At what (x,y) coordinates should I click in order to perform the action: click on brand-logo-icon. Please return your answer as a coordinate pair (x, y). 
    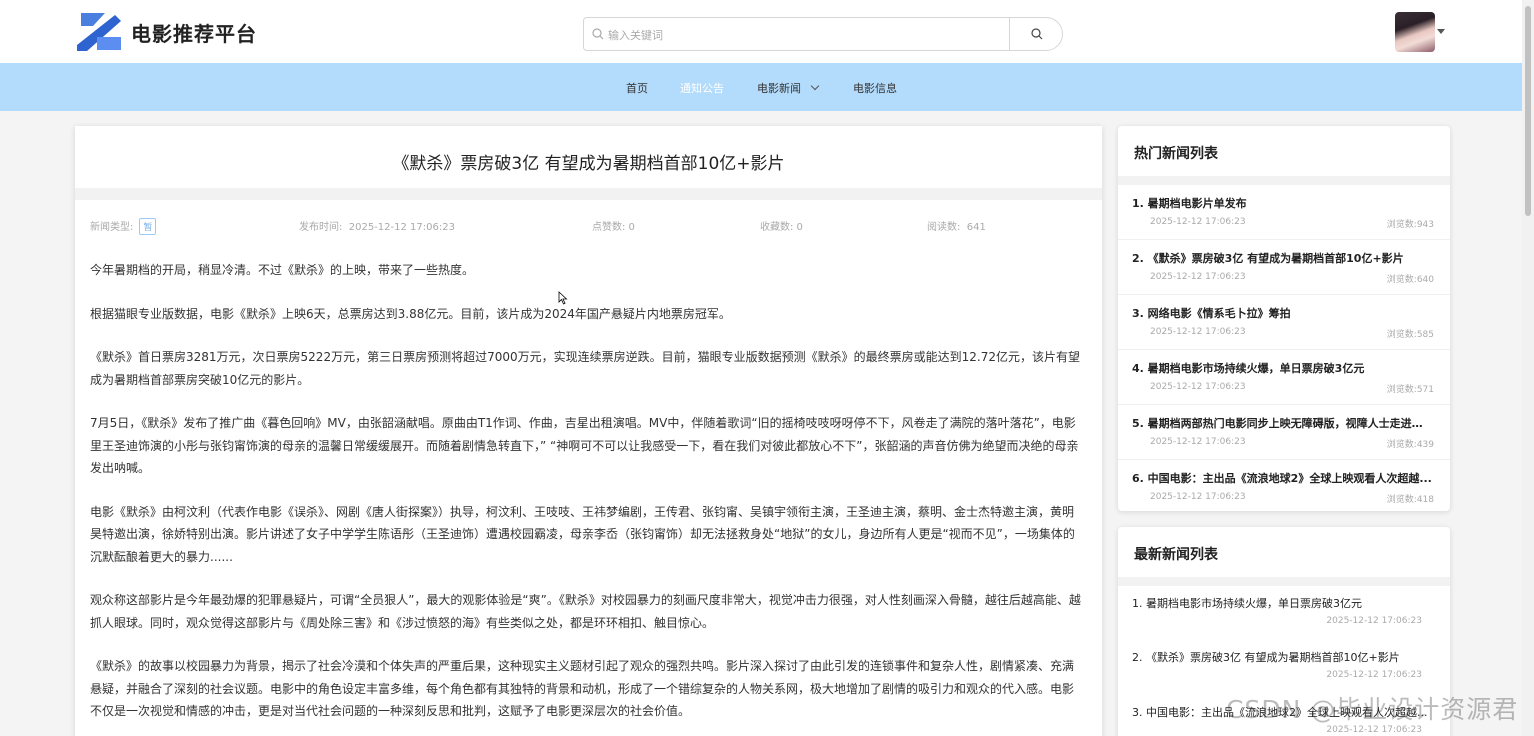
    Looking at the image, I should click on (99, 31).